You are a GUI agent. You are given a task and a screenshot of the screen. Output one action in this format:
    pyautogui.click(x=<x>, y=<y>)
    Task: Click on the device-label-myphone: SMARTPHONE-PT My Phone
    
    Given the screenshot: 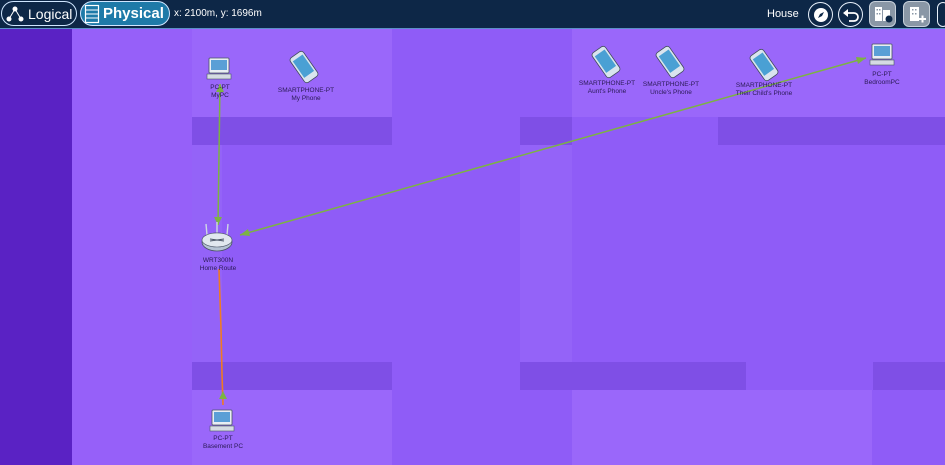 What is the action you would take?
    pyautogui.click(x=306, y=95)
    